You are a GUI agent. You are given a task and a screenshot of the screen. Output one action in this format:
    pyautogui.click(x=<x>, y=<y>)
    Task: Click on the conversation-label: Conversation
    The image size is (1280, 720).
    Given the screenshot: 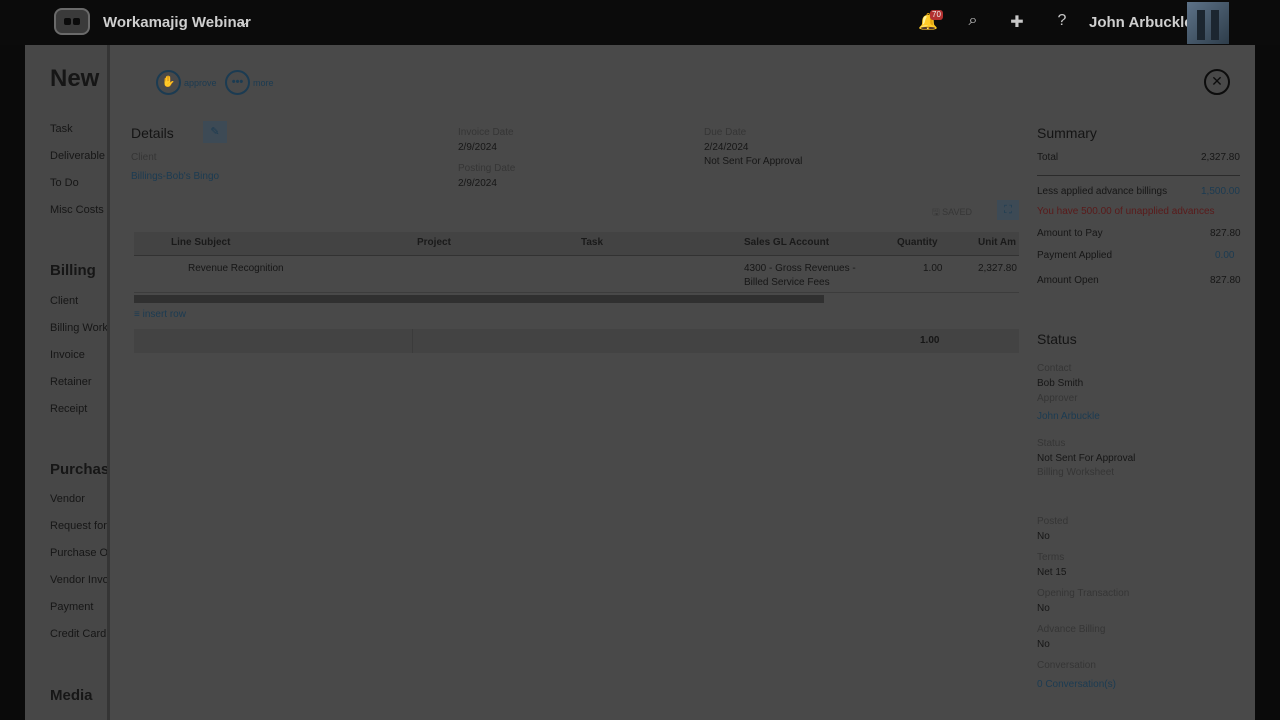 What is the action you would take?
    pyautogui.click(x=1066, y=665)
    